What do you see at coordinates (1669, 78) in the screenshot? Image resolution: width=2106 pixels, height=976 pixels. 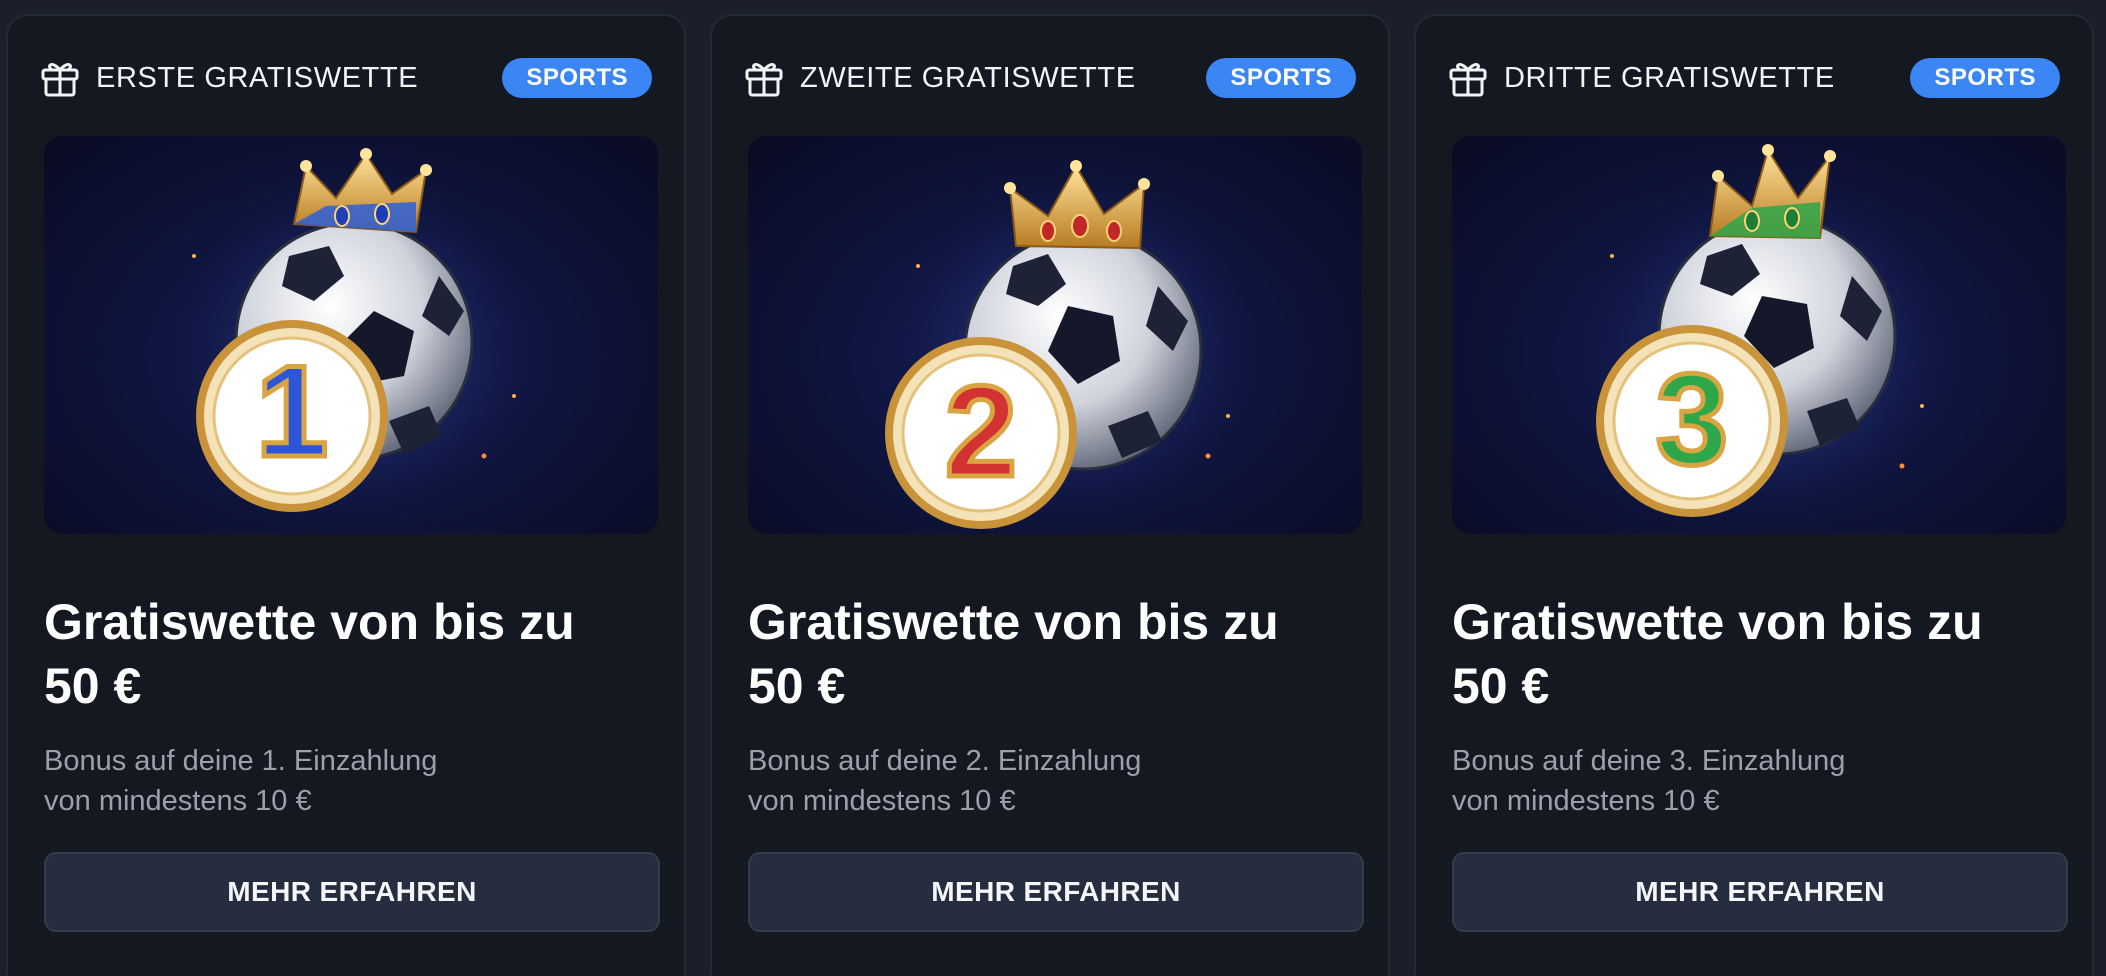 I see `card-title: DRITTE GRATISWETTE` at bounding box center [1669, 78].